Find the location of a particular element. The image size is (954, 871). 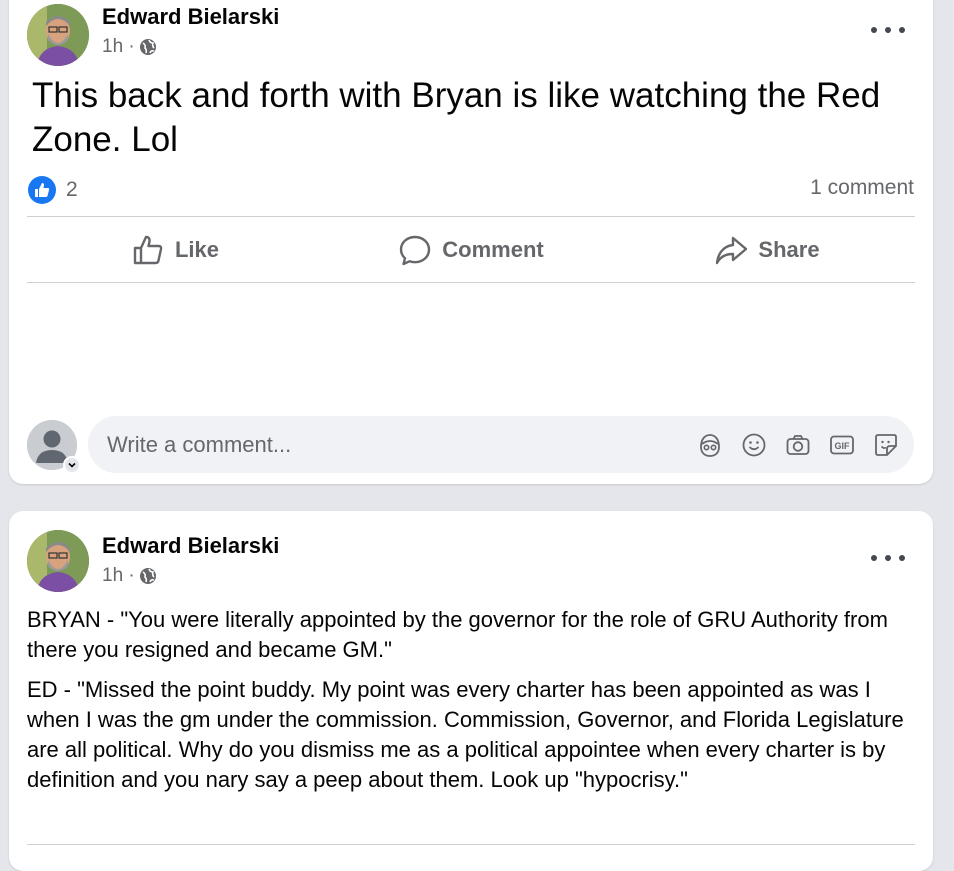

chevron-down-icon is located at coordinates (72, 465).